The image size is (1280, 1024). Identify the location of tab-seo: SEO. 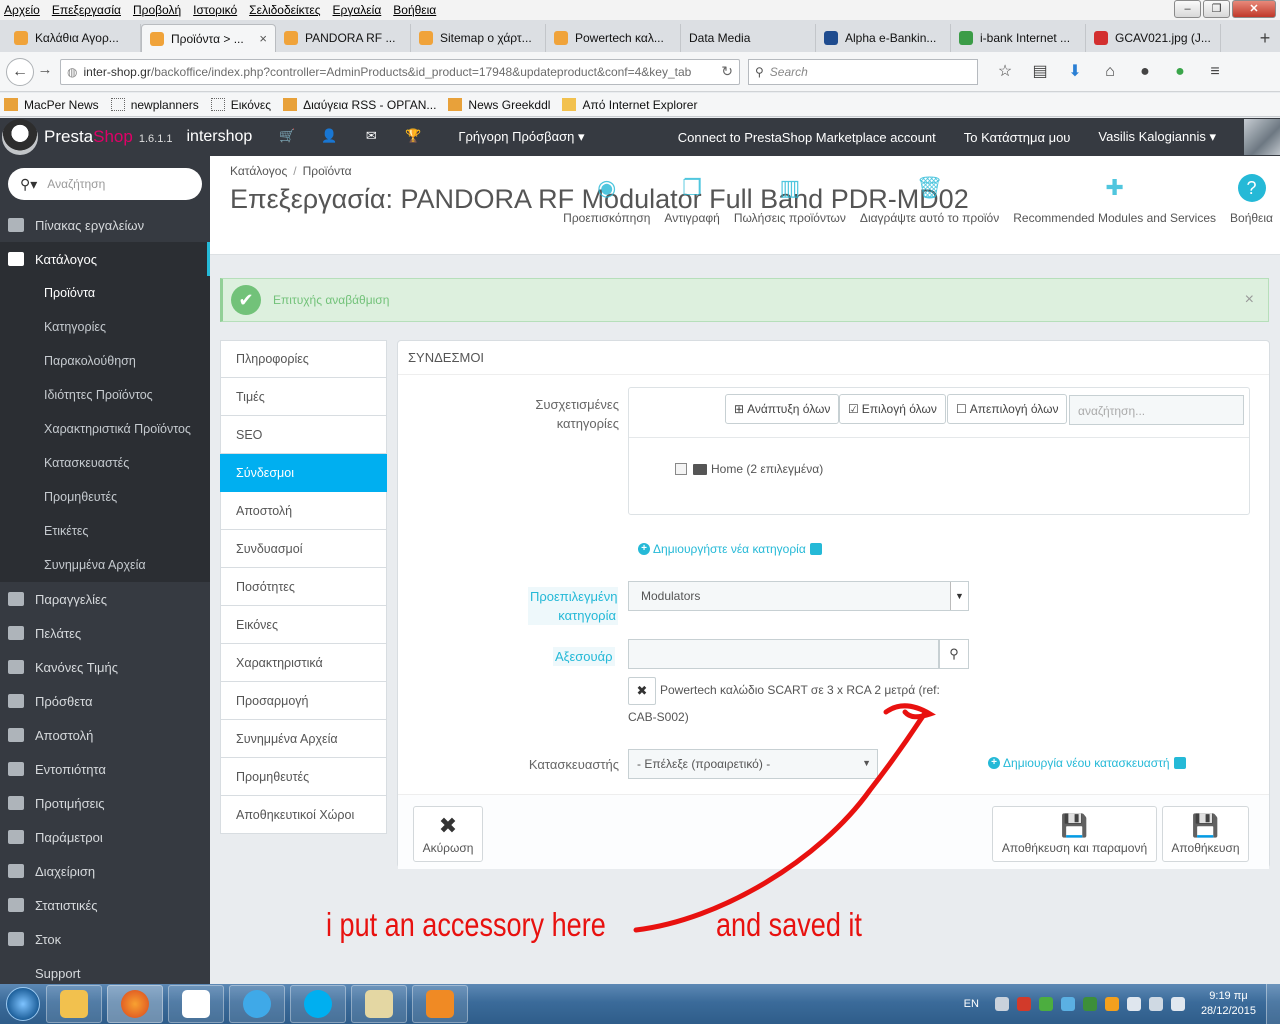
(303, 435).